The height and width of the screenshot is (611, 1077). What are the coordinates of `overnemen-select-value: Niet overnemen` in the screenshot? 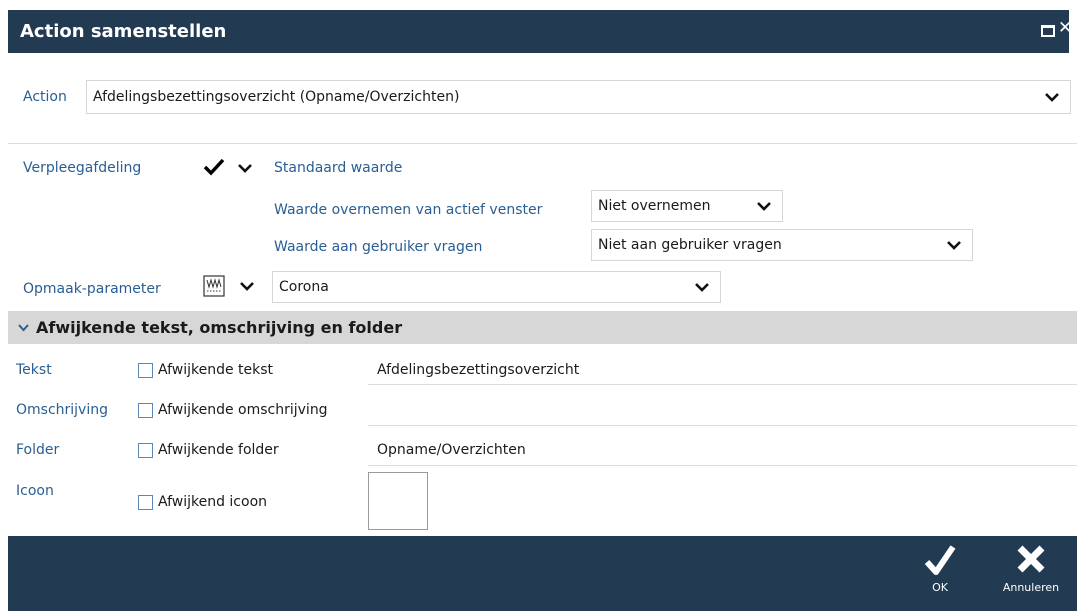 It's located at (654, 206).